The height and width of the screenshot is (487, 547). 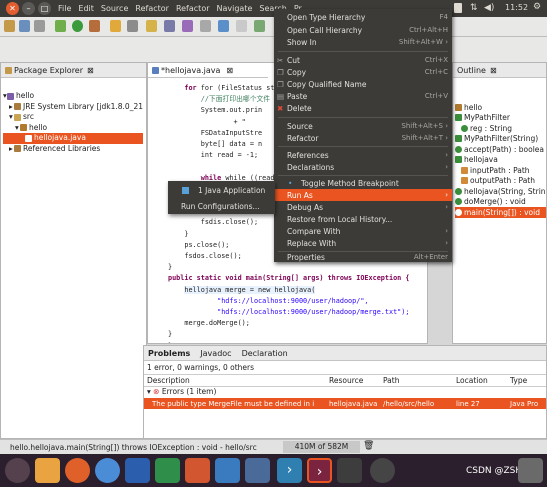 What do you see at coordinates (94, 26) in the screenshot?
I see `external-tools-icon` at bounding box center [94, 26].